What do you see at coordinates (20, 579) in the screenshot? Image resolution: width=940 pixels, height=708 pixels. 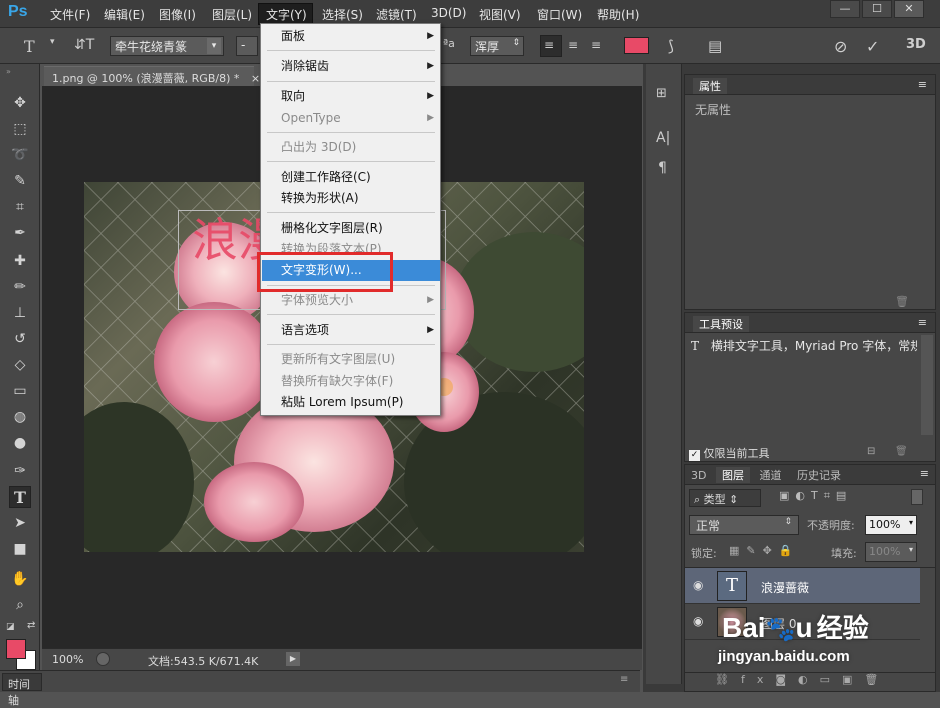 I see `hand-tool-icon: ✋` at bounding box center [20, 579].